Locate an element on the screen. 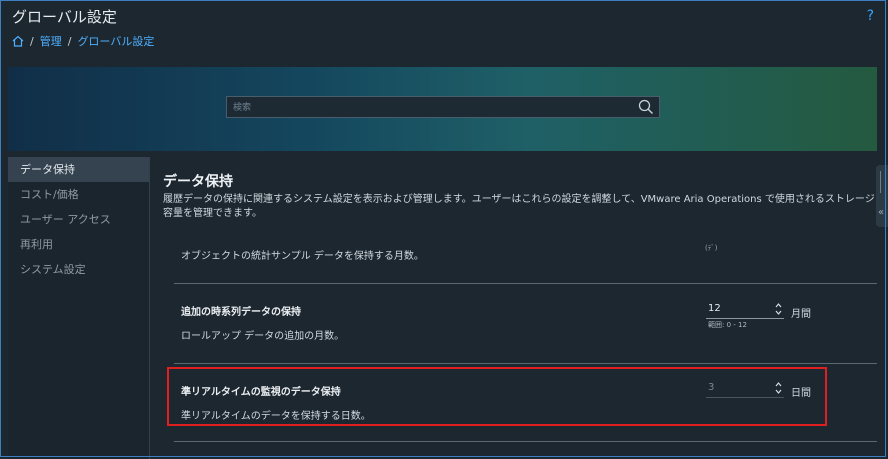 This screenshot has height=459, width=888. sidebar-item-cost-price: コスト/価格 is located at coordinates (78, 194).